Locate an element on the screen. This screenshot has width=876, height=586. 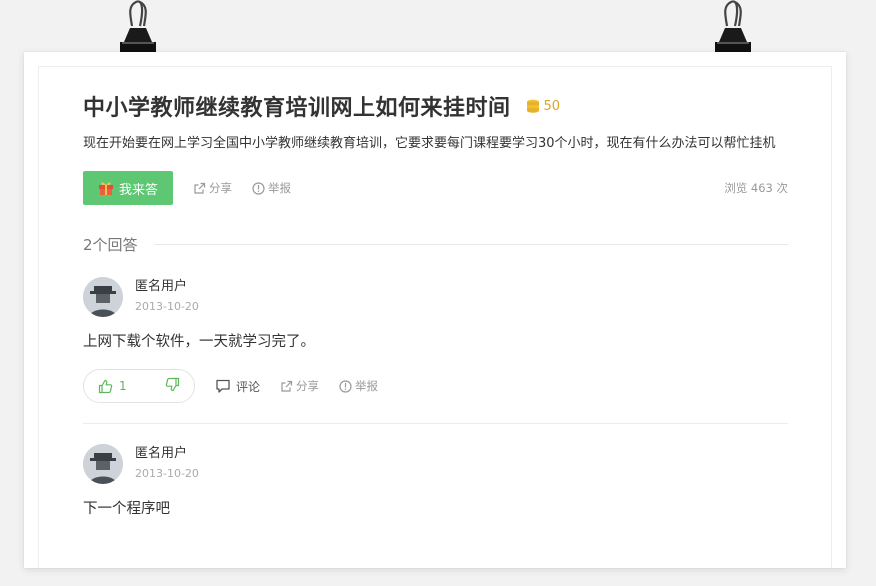
coin-stack-icon is located at coordinates (532, 106).